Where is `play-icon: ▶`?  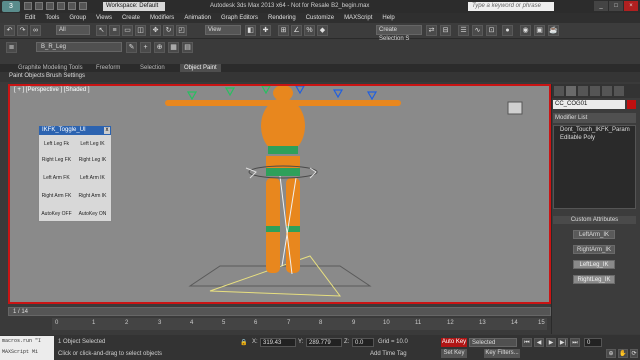 play-icon: ▶ is located at coordinates (551, 342).